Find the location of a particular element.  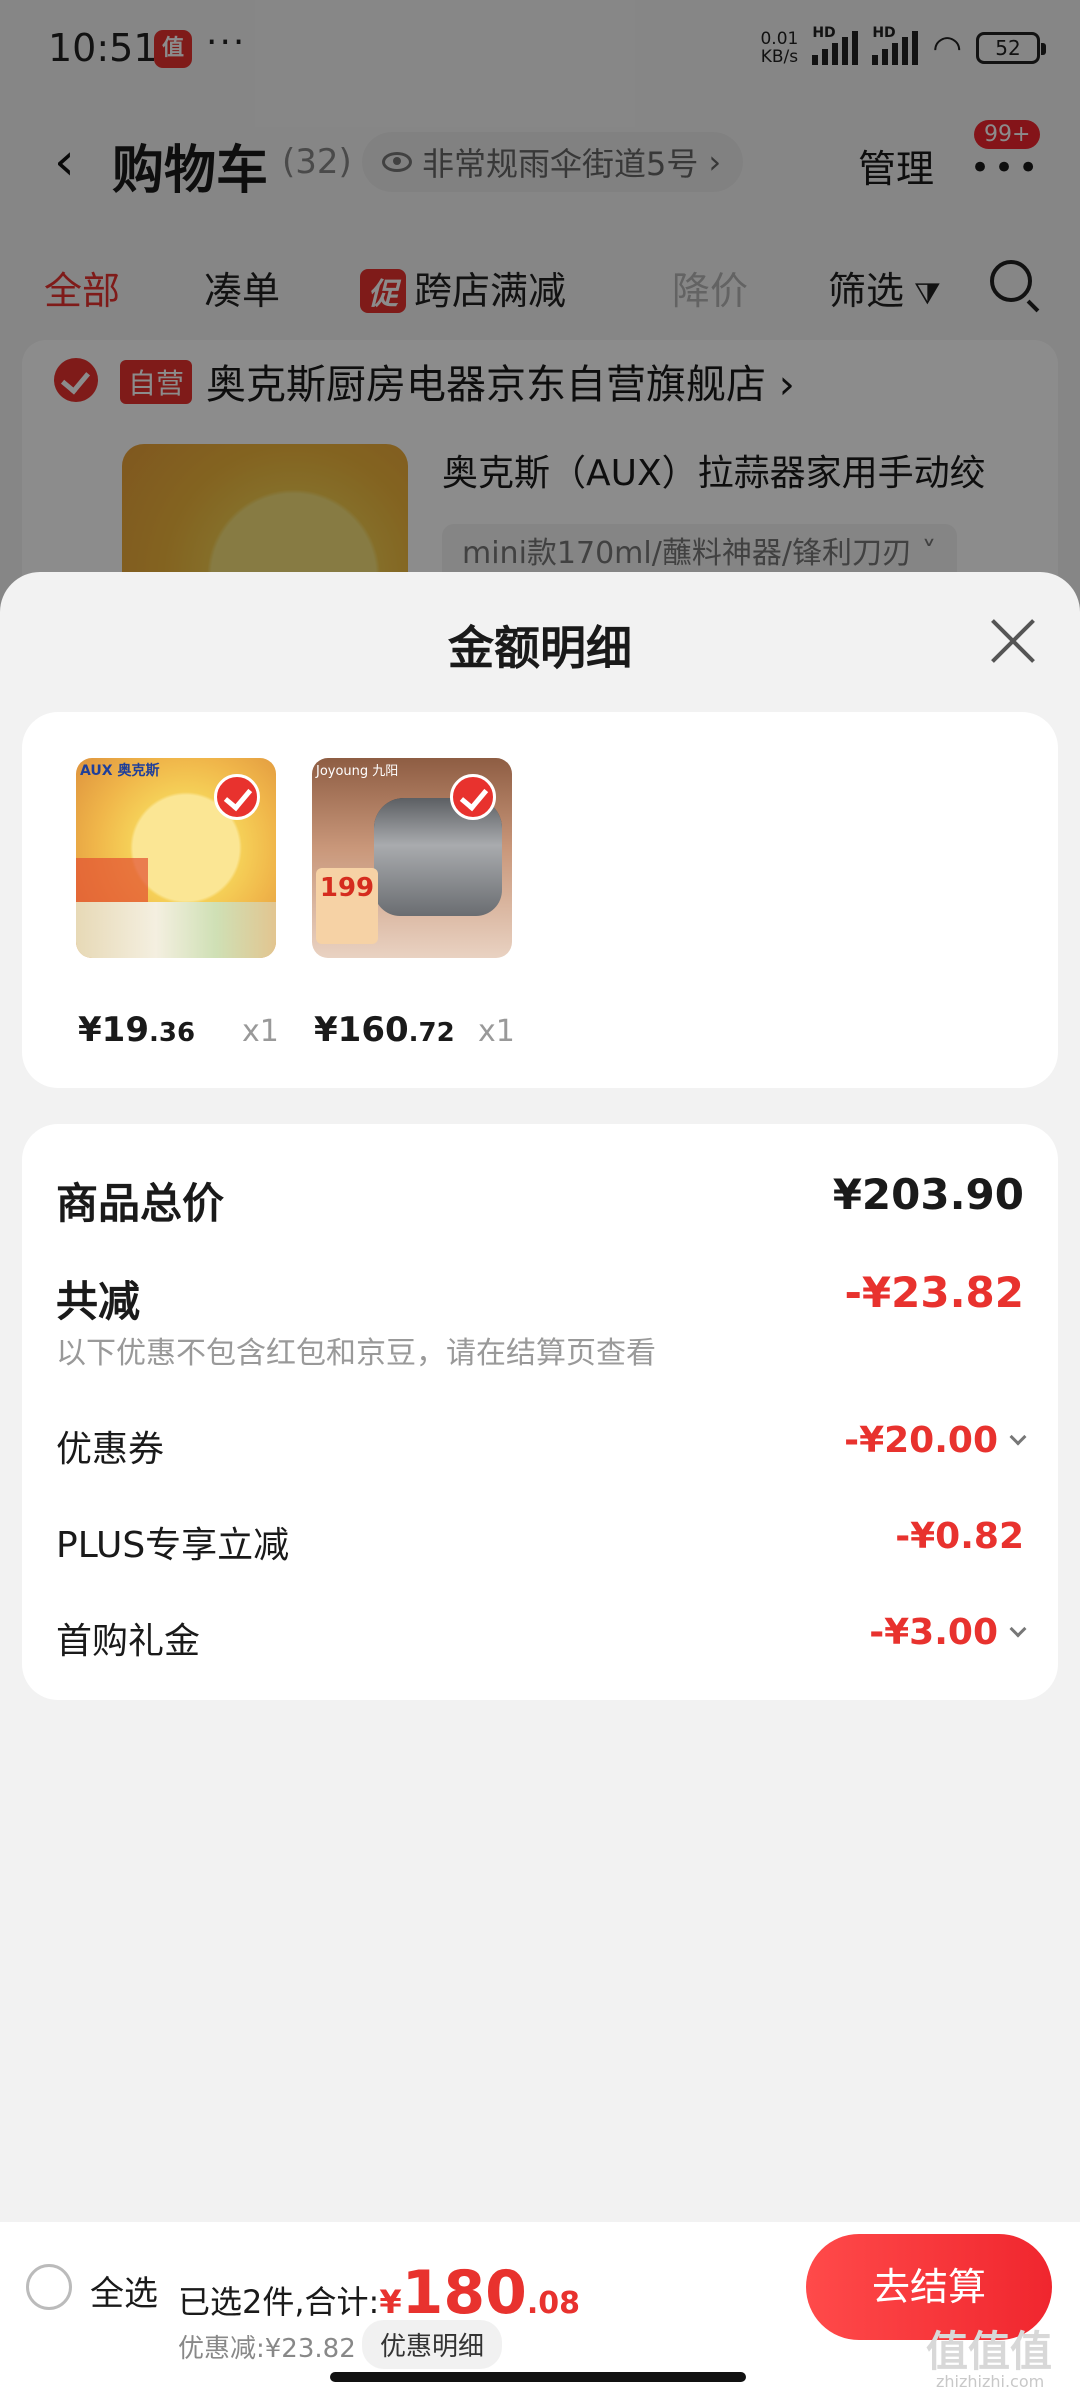

close-icon is located at coordinates (1013, 641).